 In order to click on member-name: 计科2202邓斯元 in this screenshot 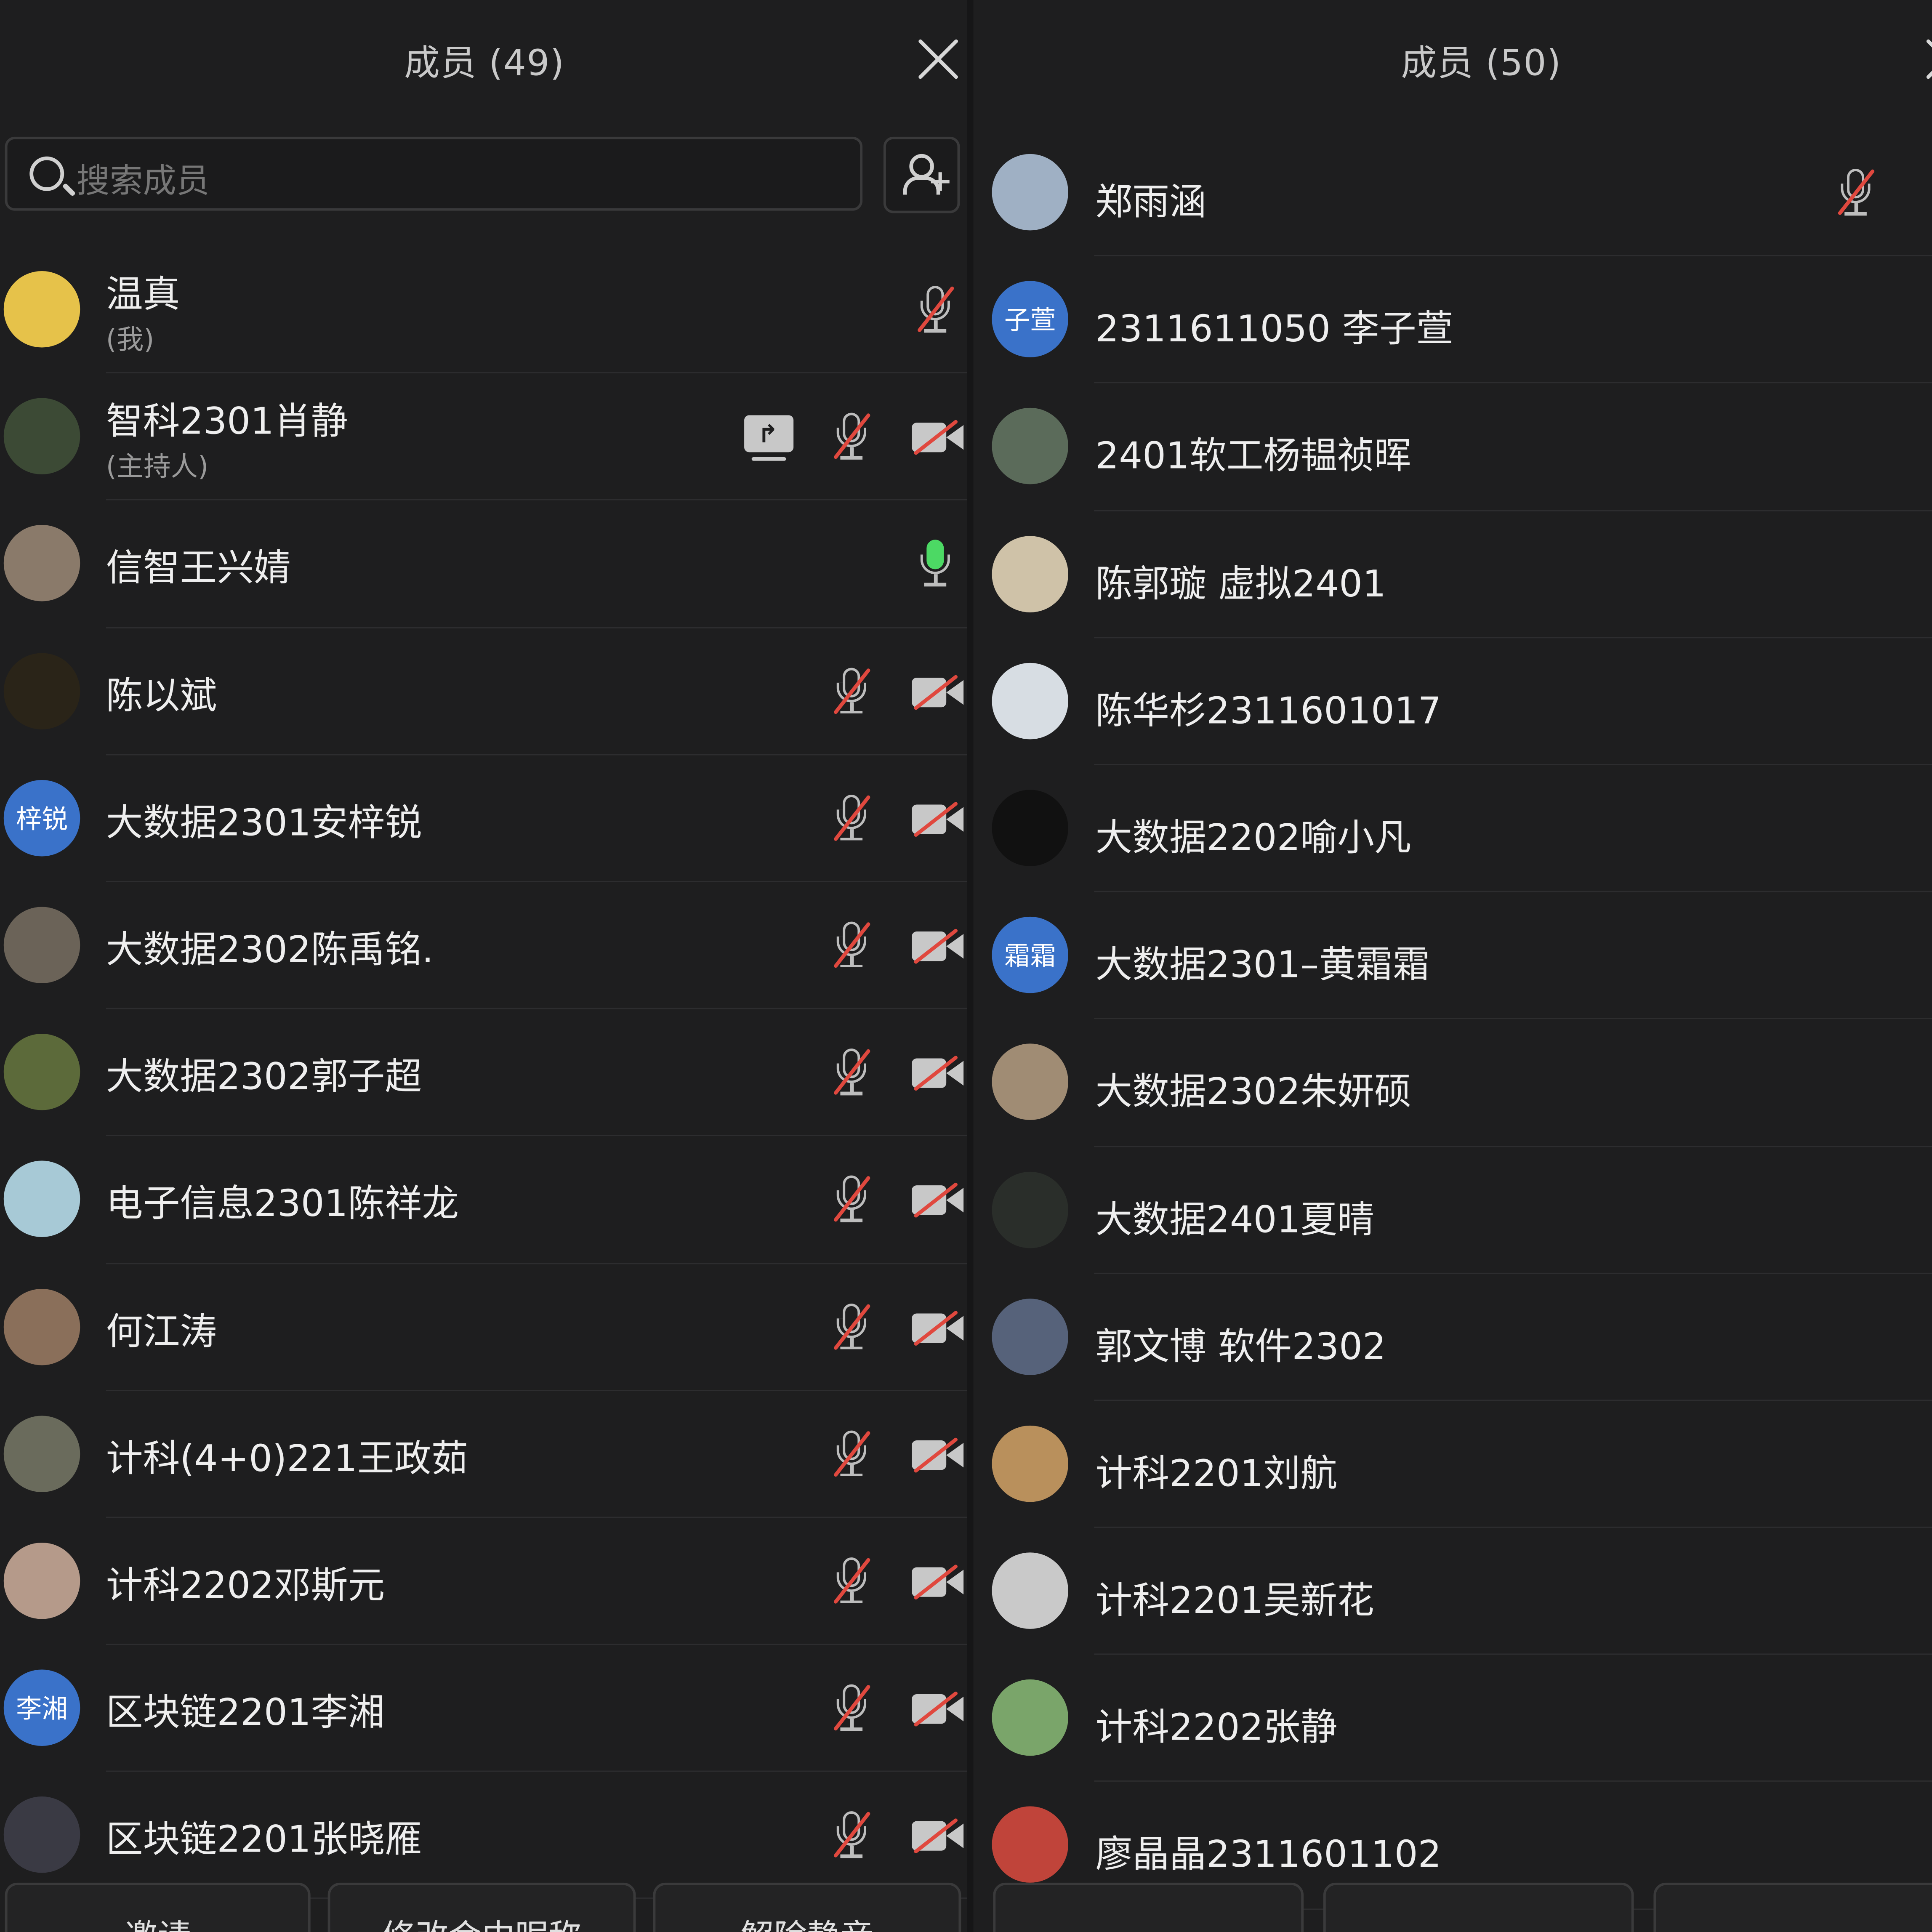, I will do `click(246, 1587)`.